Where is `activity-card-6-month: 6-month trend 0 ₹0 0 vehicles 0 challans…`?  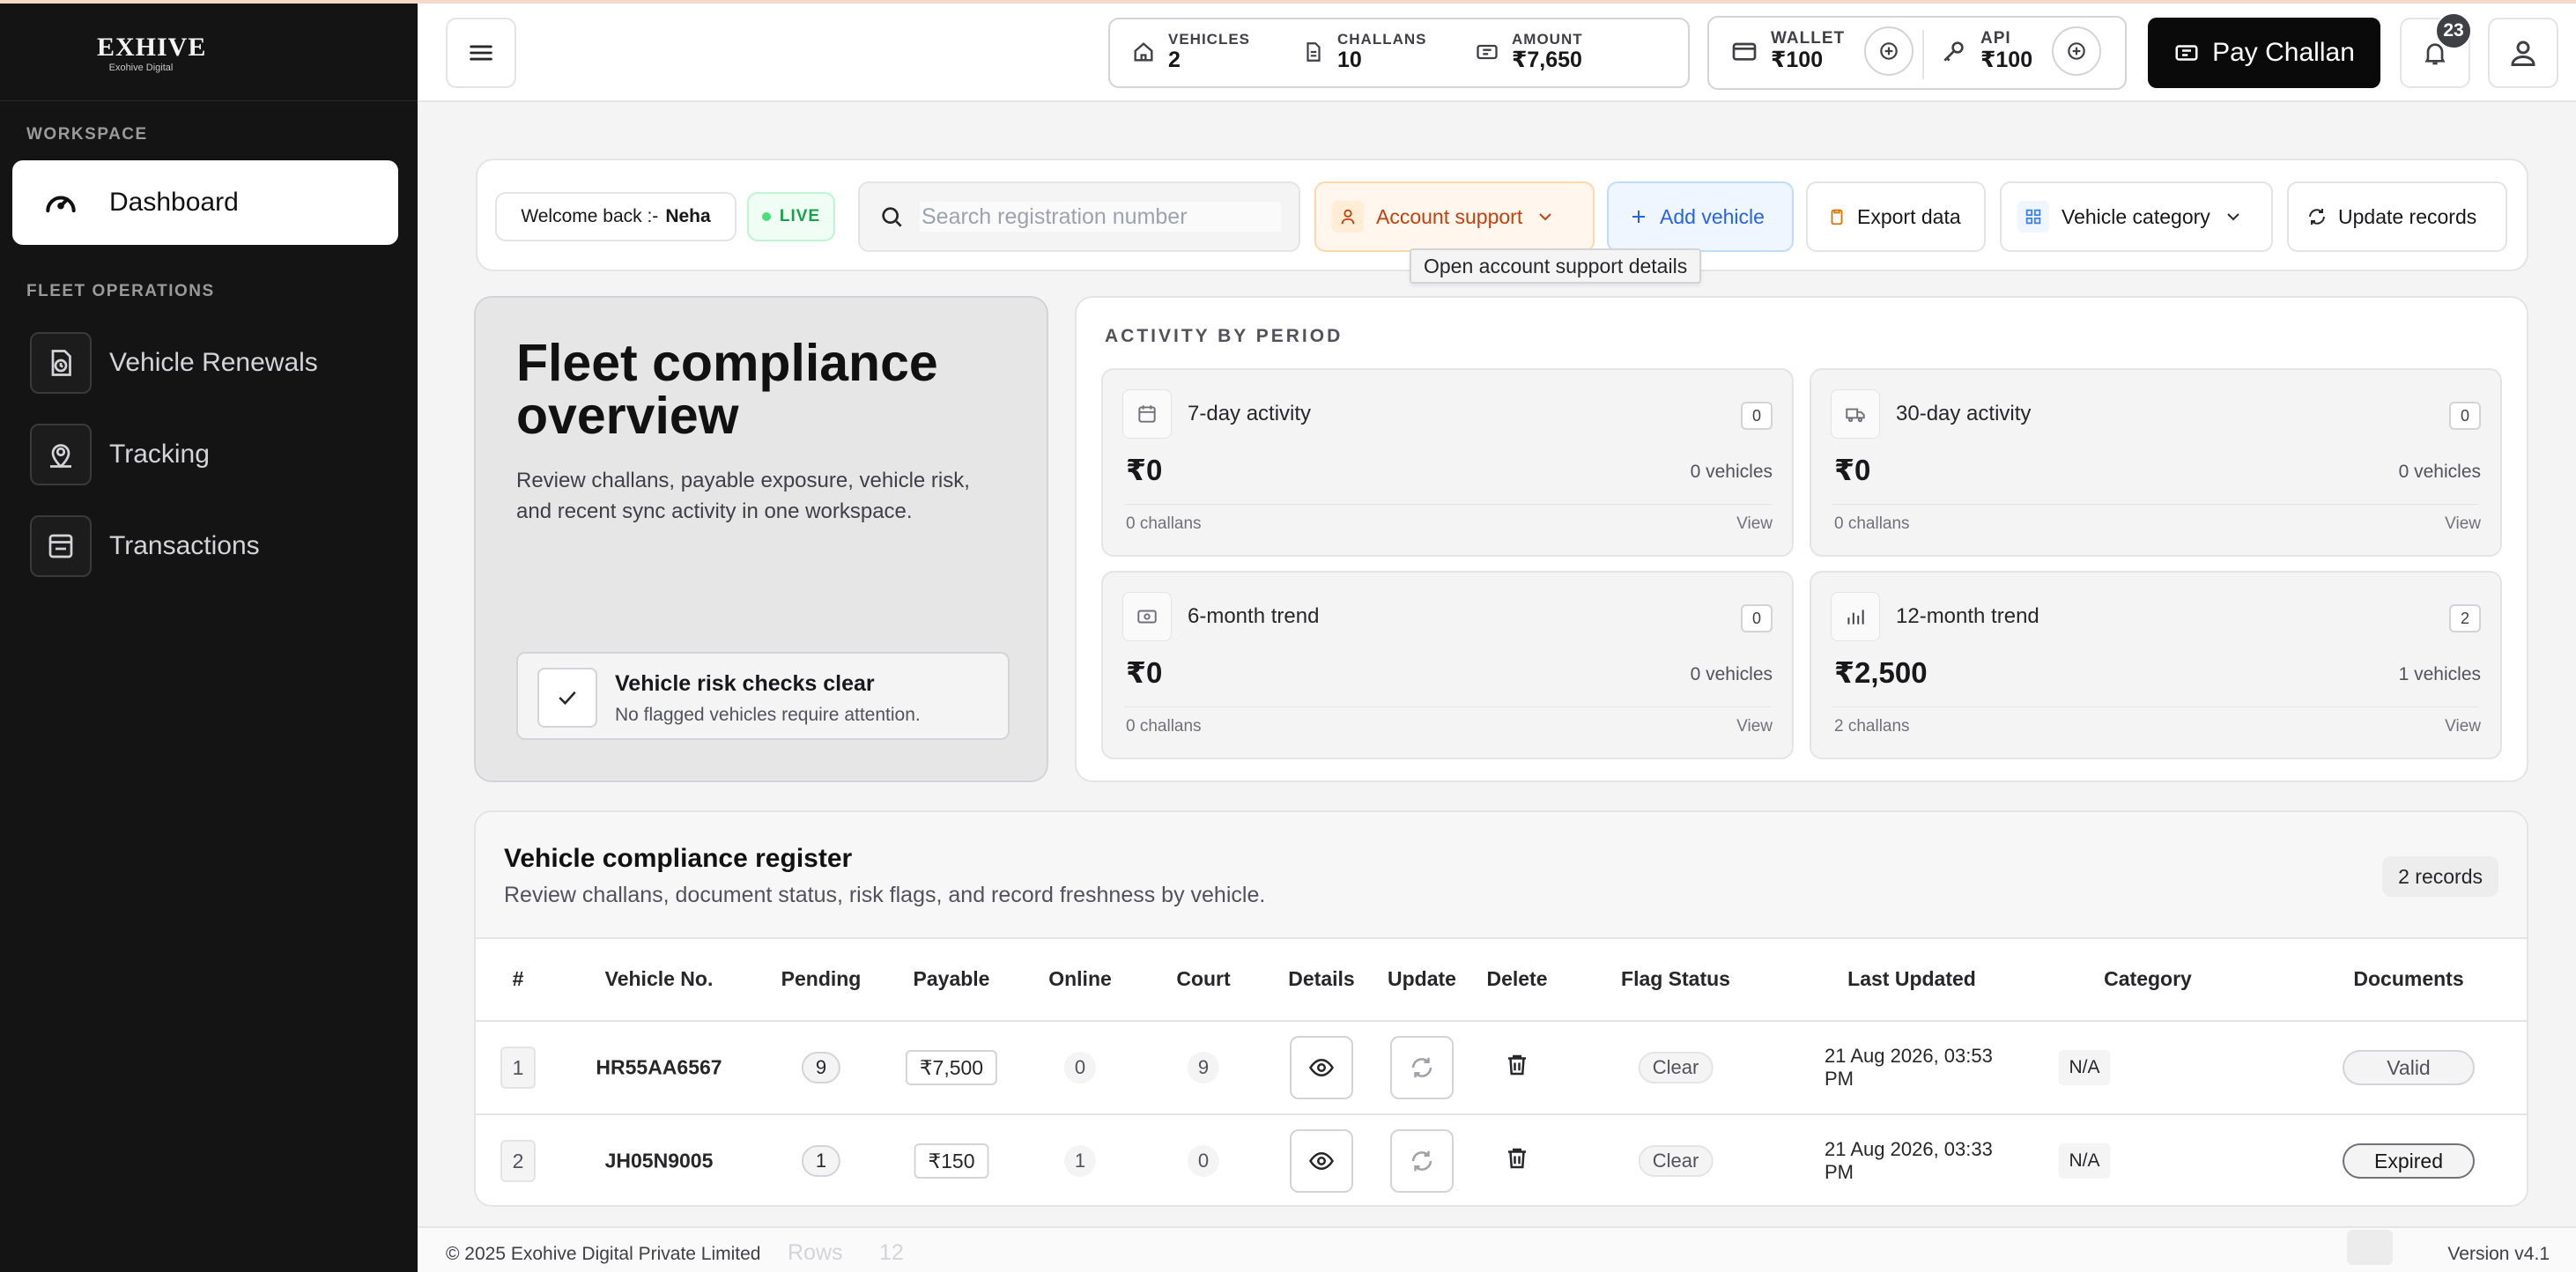
activity-card-6-month: 6-month trend 0 ₹0 0 vehicles 0 challans… is located at coordinates (1448, 665).